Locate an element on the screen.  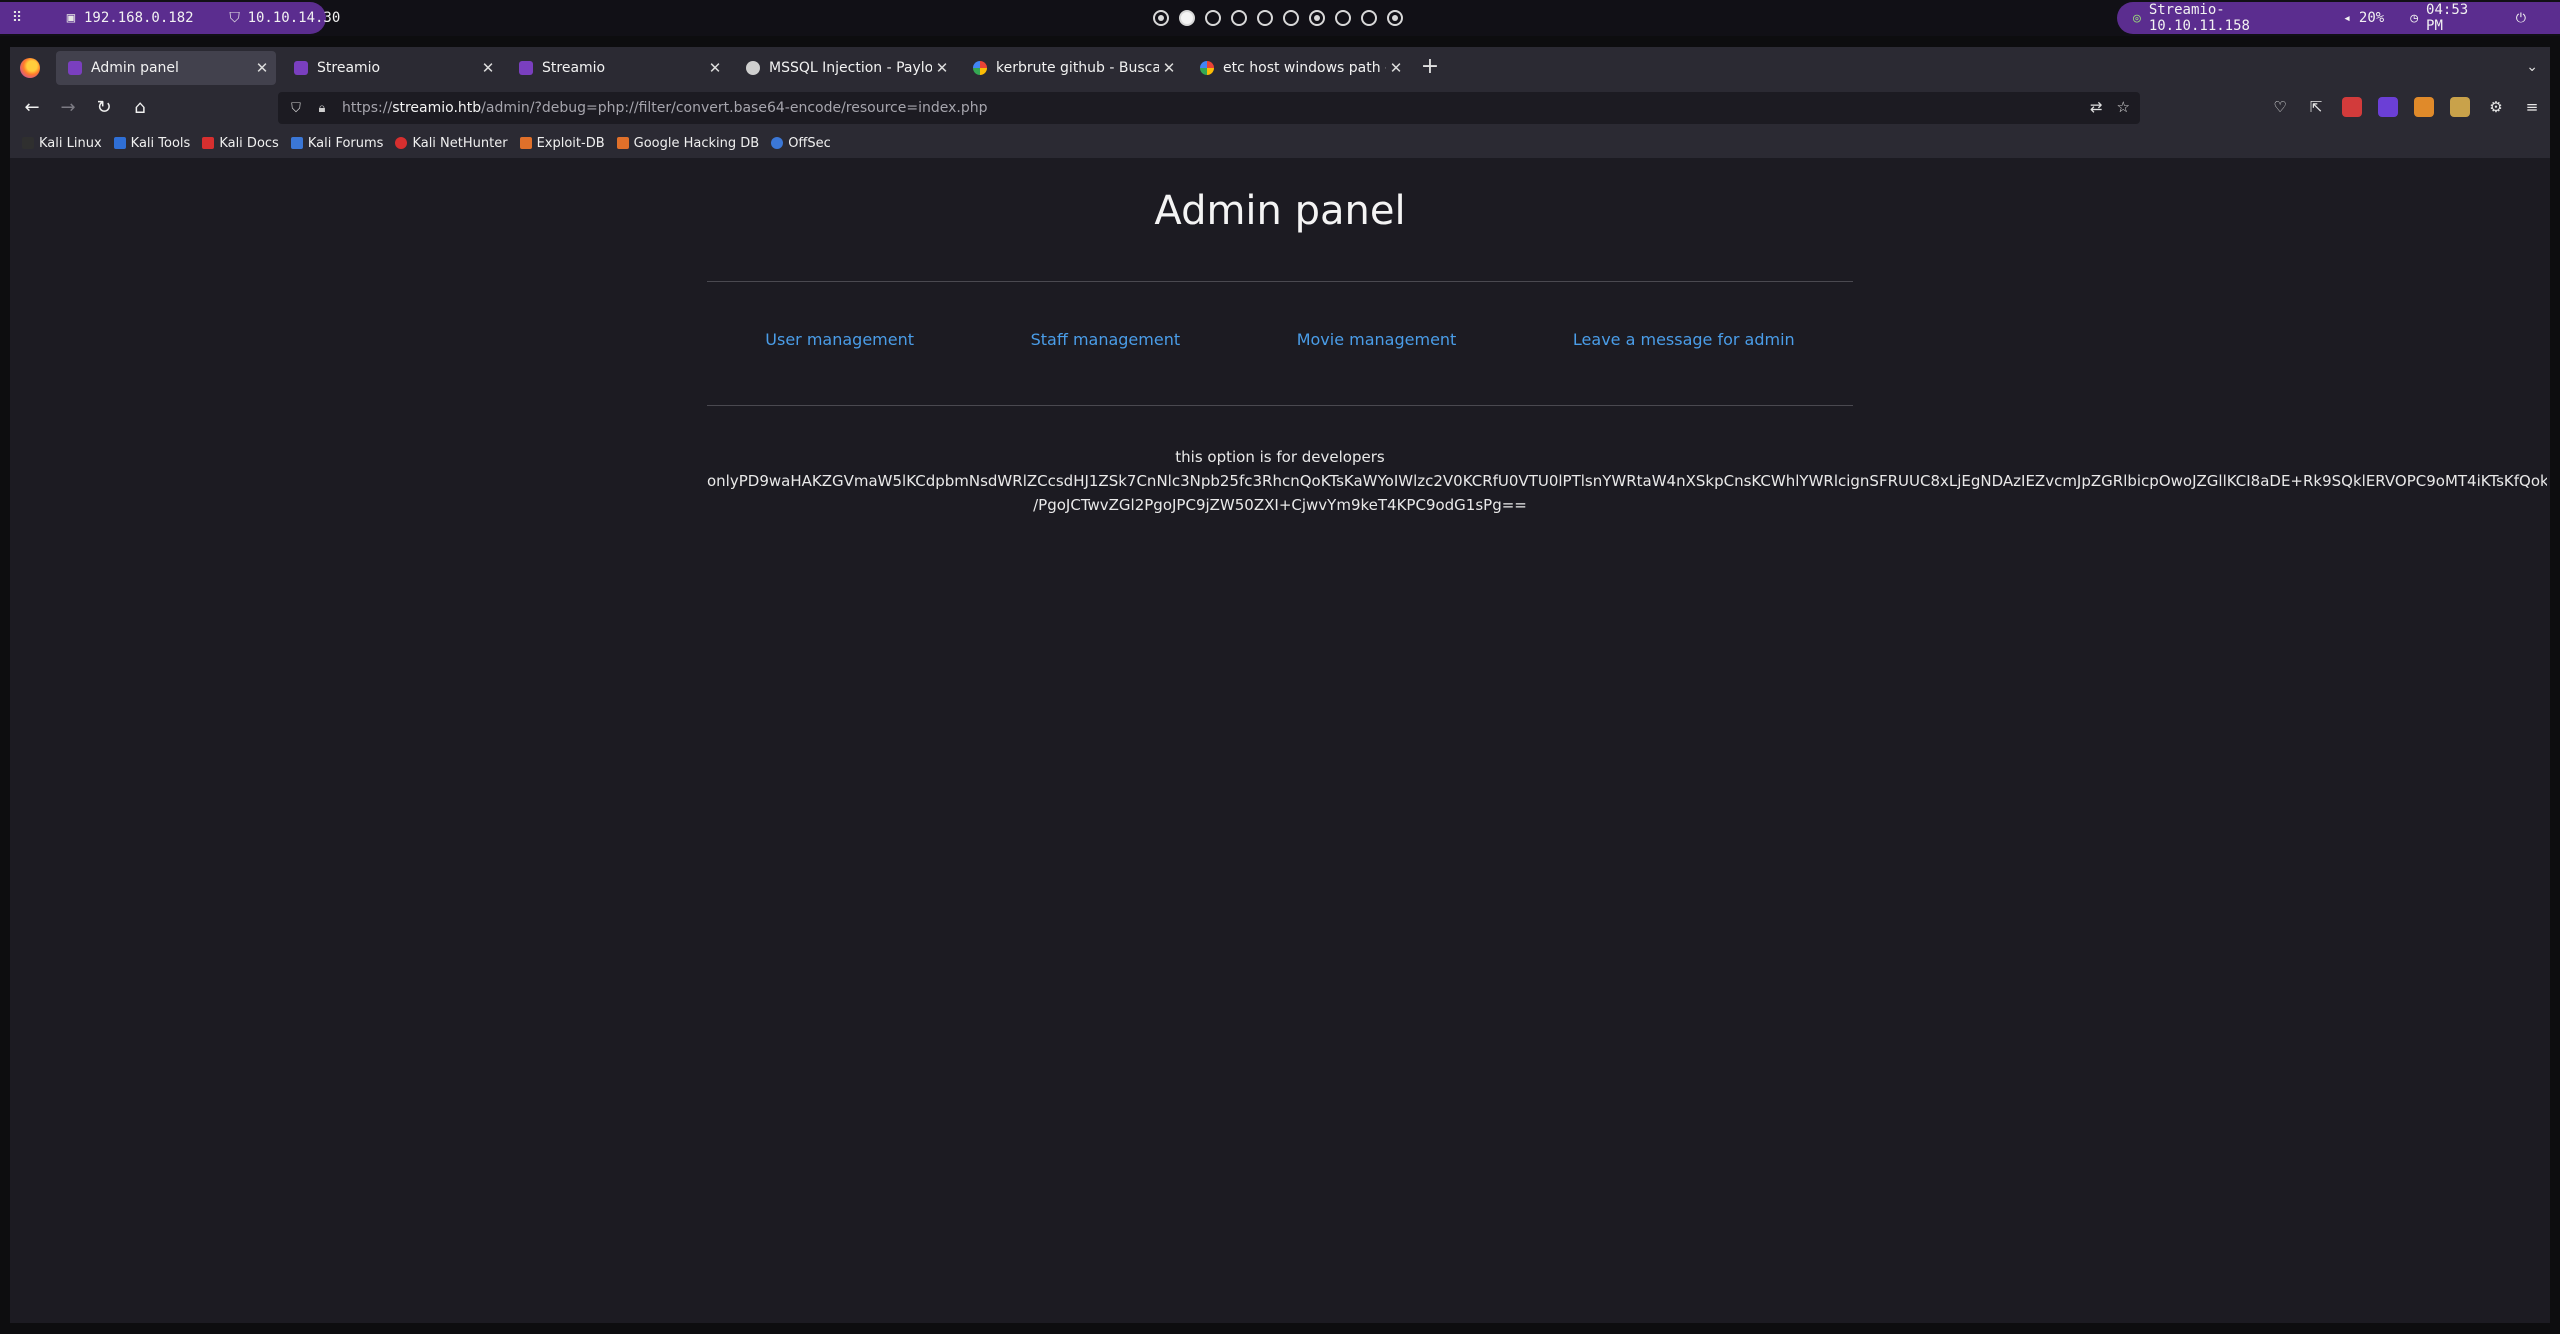
url-bar-actions: ⇄ ☆ is located at coordinates (2110, 107).